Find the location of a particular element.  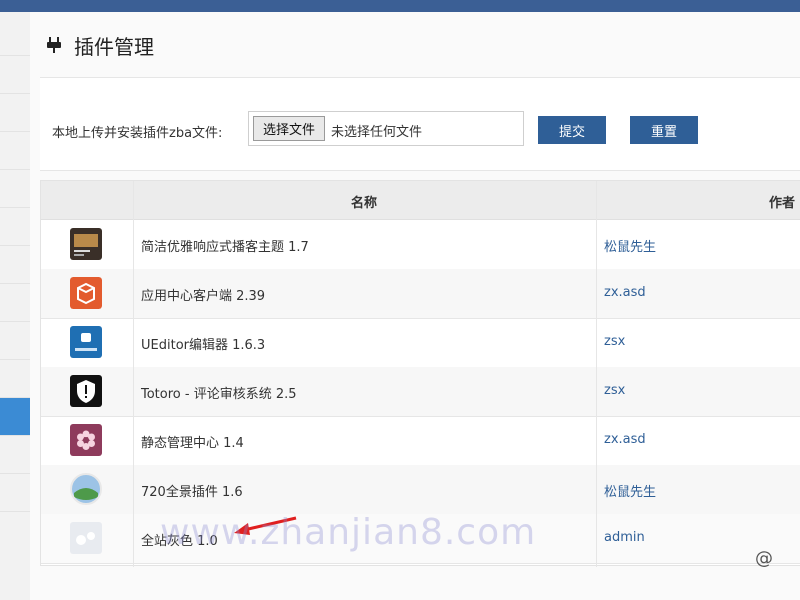

sidebar is located at coordinates (15, 306).